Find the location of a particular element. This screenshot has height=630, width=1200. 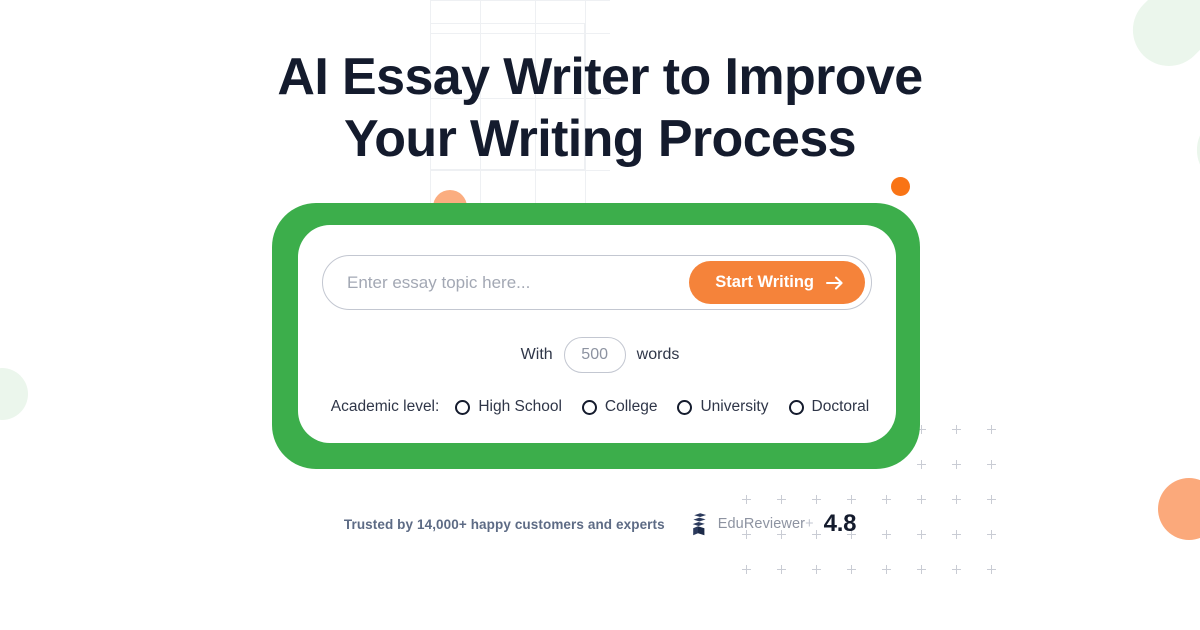

arrow-right-icon is located at coordinates (834, 282).